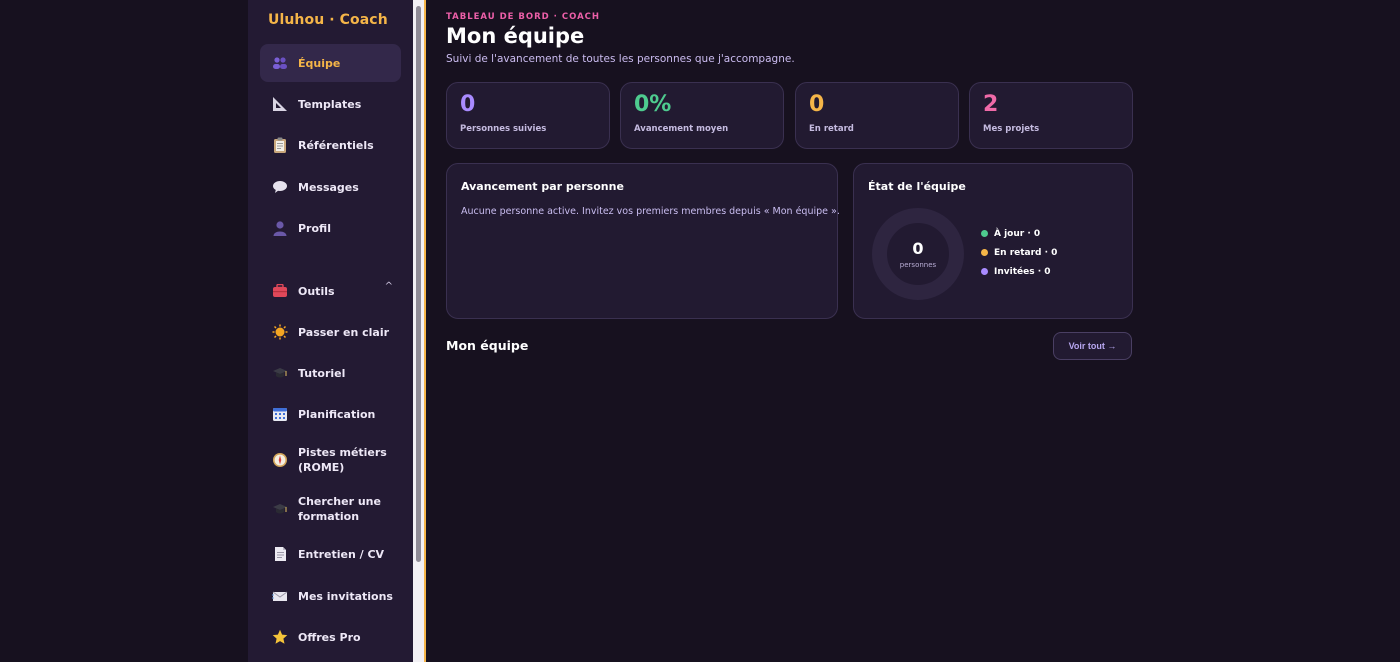  I want to click on donut-legend: À jour · 0 En retard · 0 Invitées · 0, so click(1019, 252).